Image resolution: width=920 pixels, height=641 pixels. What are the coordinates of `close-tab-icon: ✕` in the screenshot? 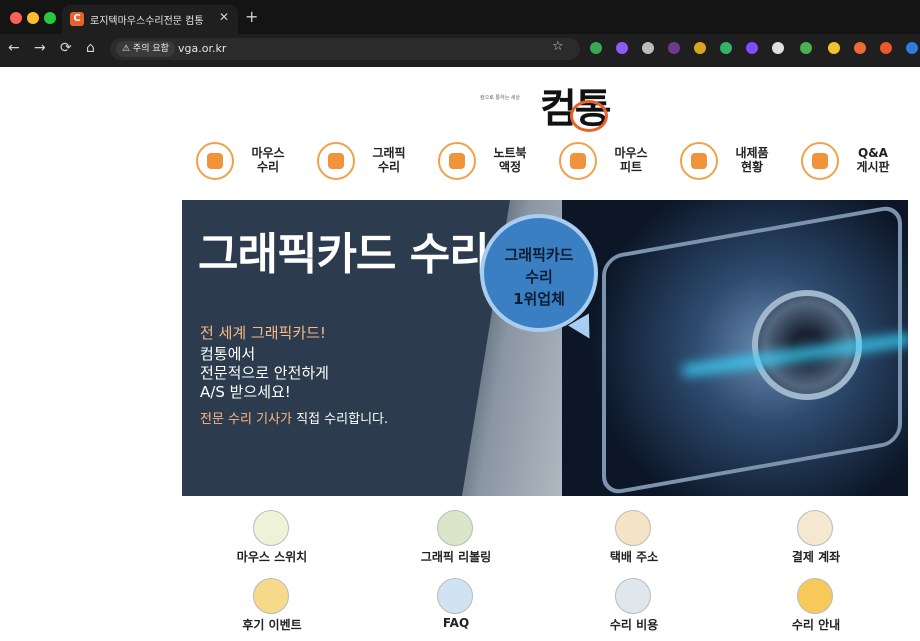 It's located at (224, 17).